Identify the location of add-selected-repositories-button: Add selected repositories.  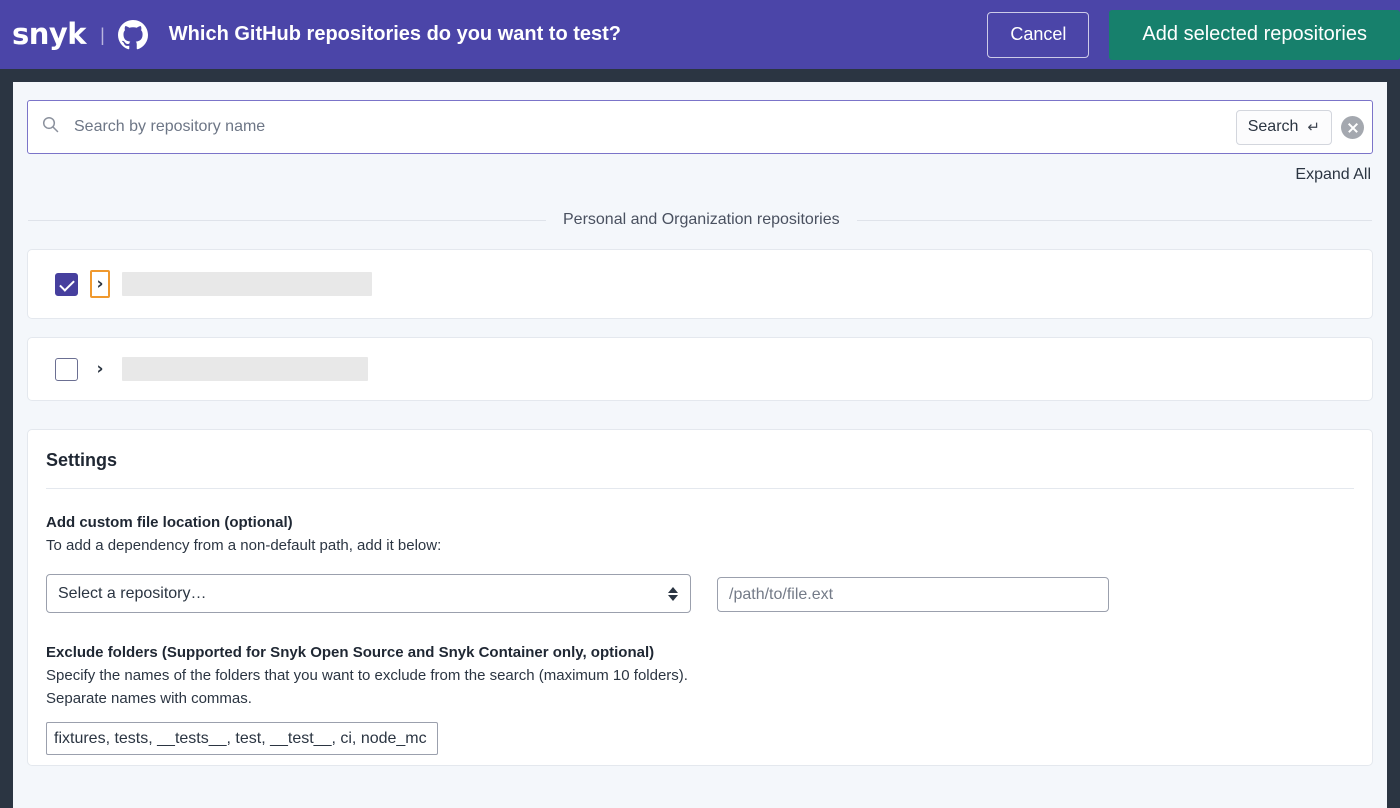
(1254, 34).